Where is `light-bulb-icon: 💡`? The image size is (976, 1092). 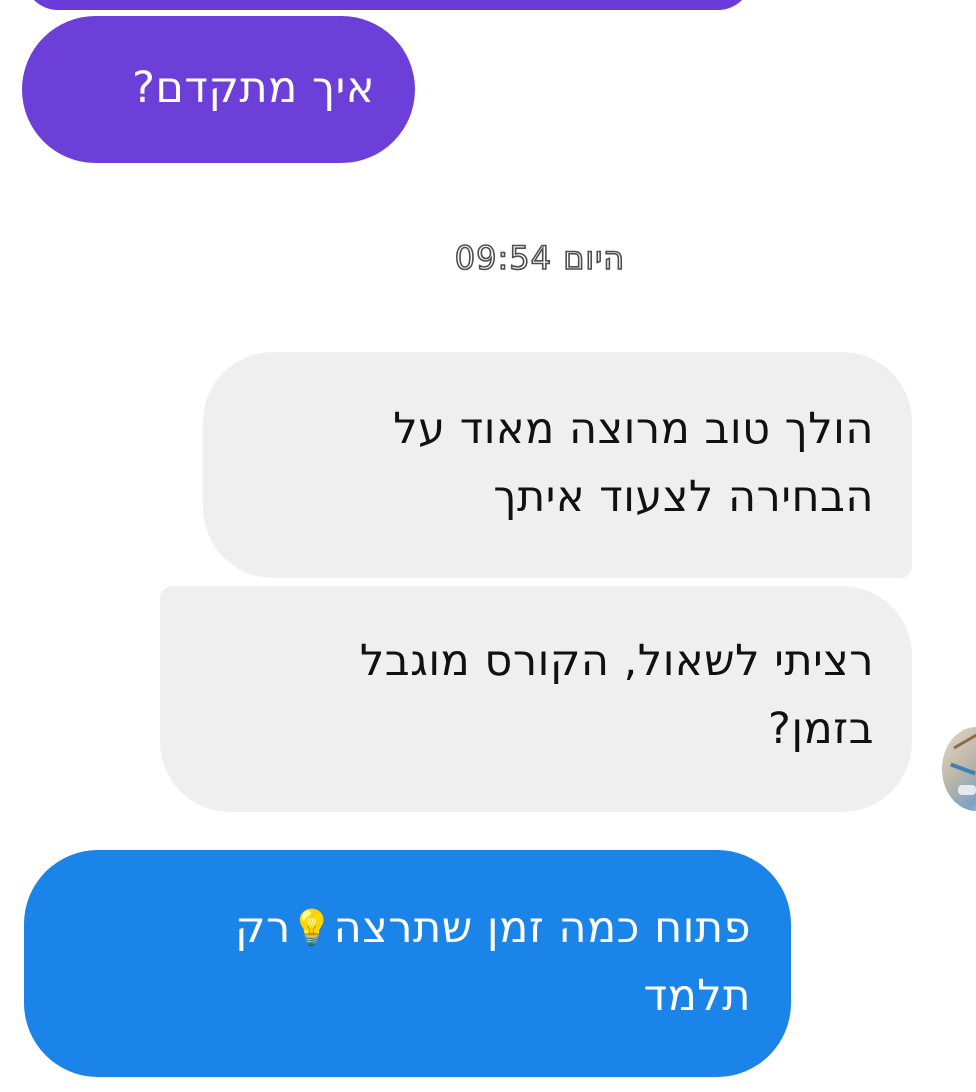 light-bulb-icon: 💡 is located at coordinates (312, 928).